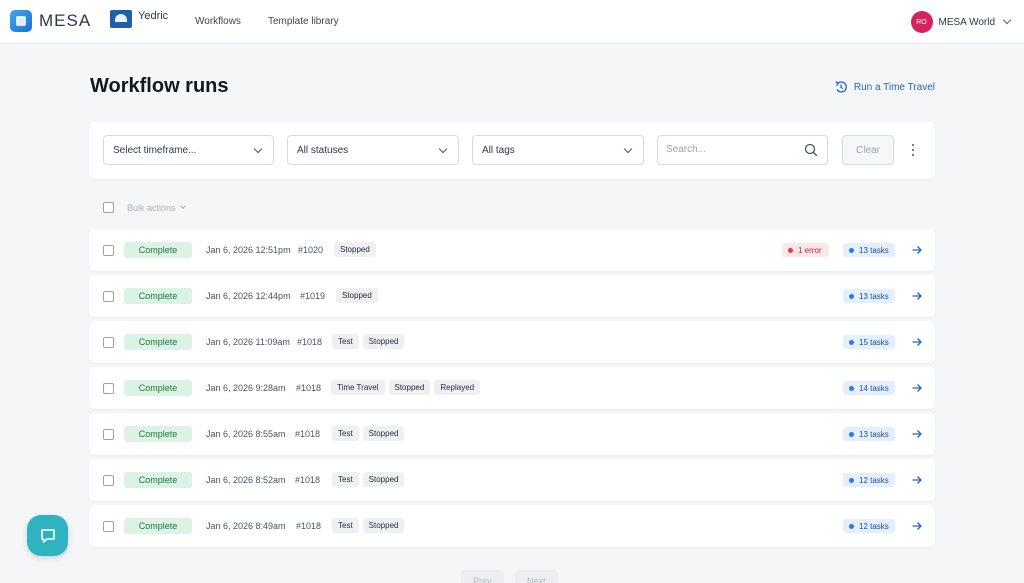 The width and height of the screenshot is (1024, 583). Describe the element at coordinates (373, 150) in the screenshot. I see `status-select: All statuses` at that location.